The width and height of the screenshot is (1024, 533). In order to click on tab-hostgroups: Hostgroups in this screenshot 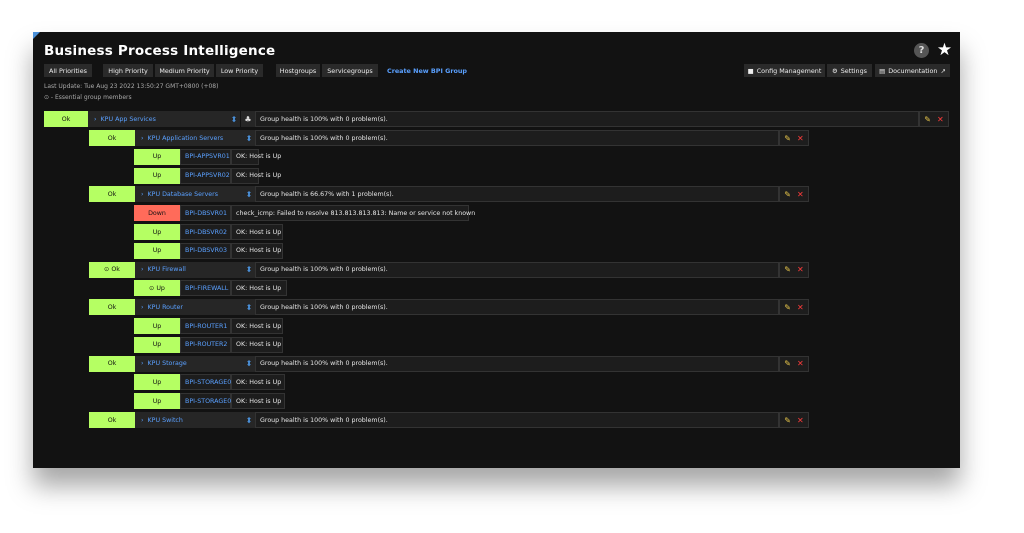, I will do `click(298, 70)`.